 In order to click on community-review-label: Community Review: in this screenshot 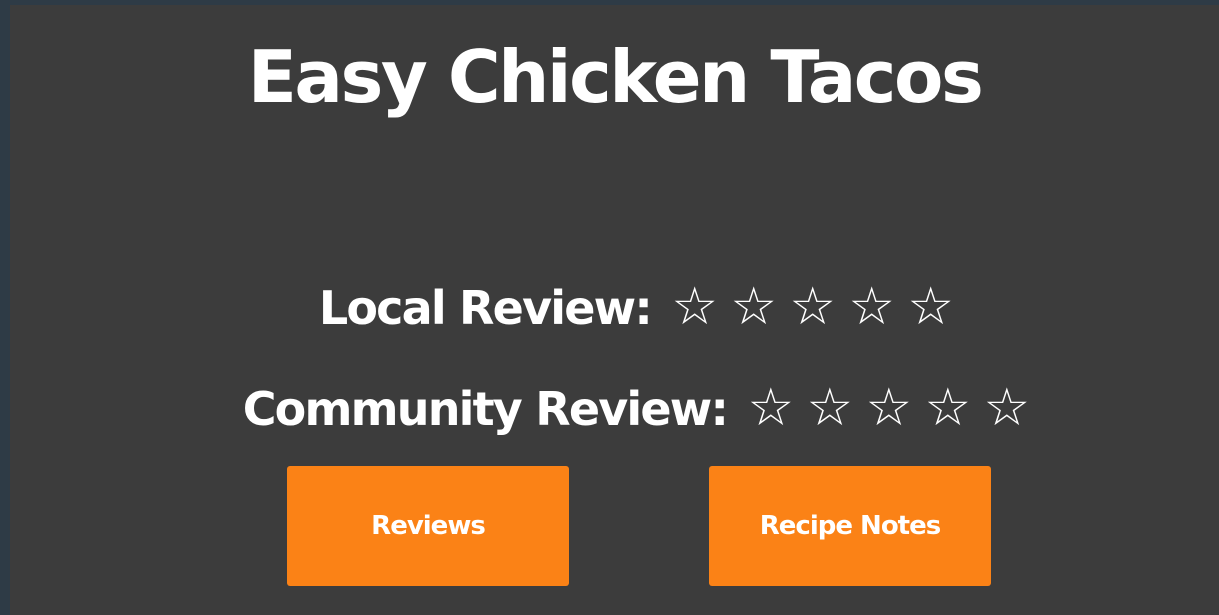, I will do `click(485, 409)`.